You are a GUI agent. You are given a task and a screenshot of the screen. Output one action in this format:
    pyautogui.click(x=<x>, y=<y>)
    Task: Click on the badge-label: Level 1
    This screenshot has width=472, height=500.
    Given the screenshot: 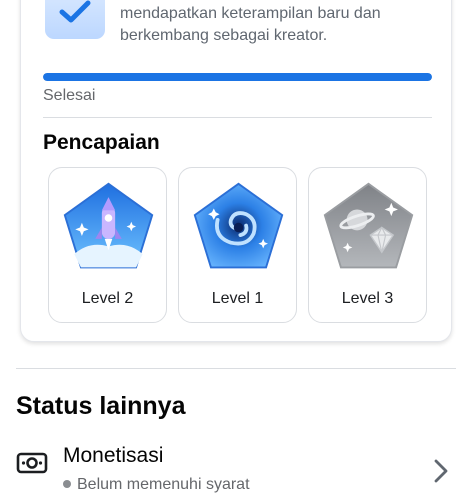 What is the action you would take?
    pyautogui.click(x=237, y=298)
    